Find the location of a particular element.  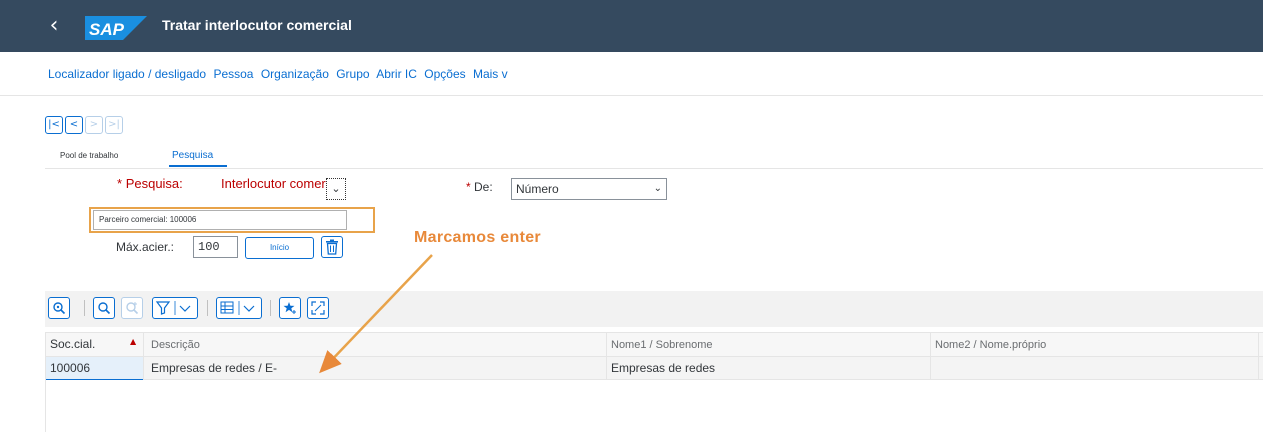

page-title: Tratar interlocutor comercial is located at coordinates (257, 25).